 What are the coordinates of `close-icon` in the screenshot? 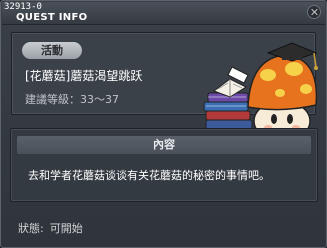 It's located at (314, 12).